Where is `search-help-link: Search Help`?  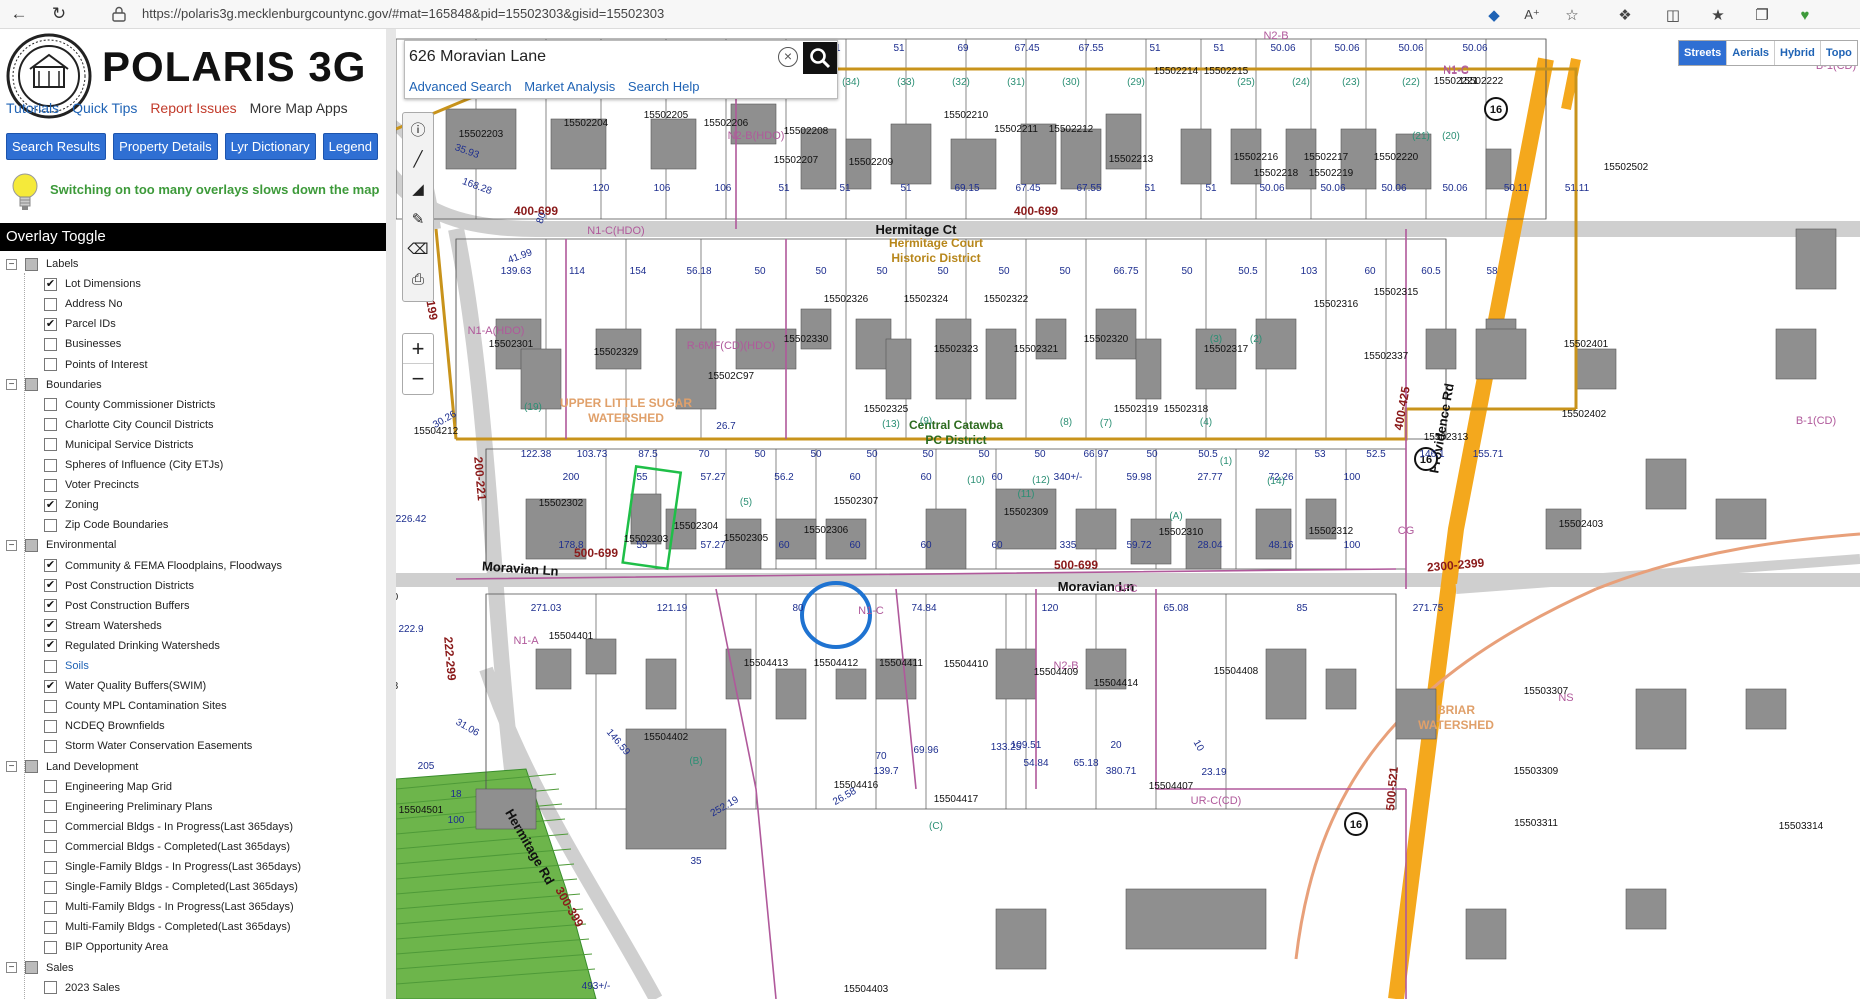 search-help-link: Search Help is located at coordinates (664, 86).